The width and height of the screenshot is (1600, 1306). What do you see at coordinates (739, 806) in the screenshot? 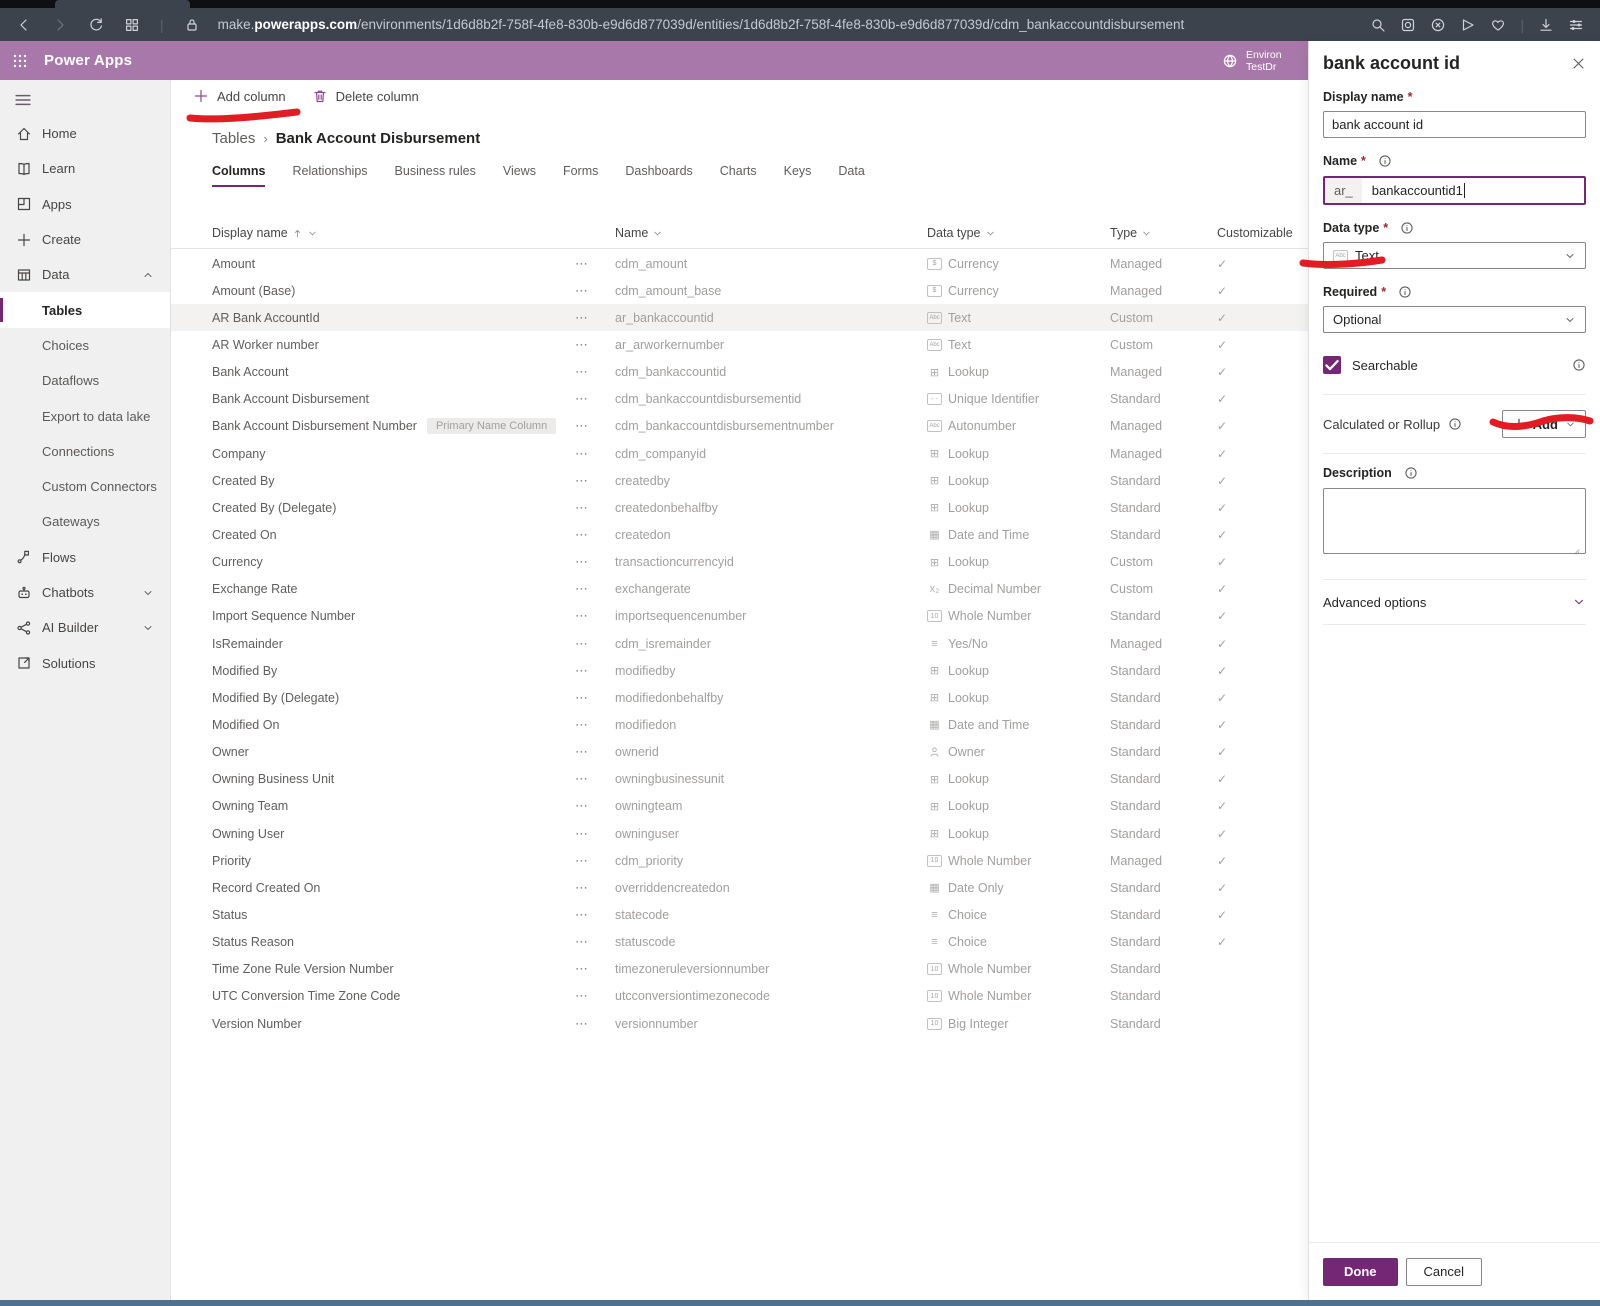
I see `table-row: Owning Team ⋯ owningteam ⊞ Lookup Standard ✓` at bounding box center [739, 806].